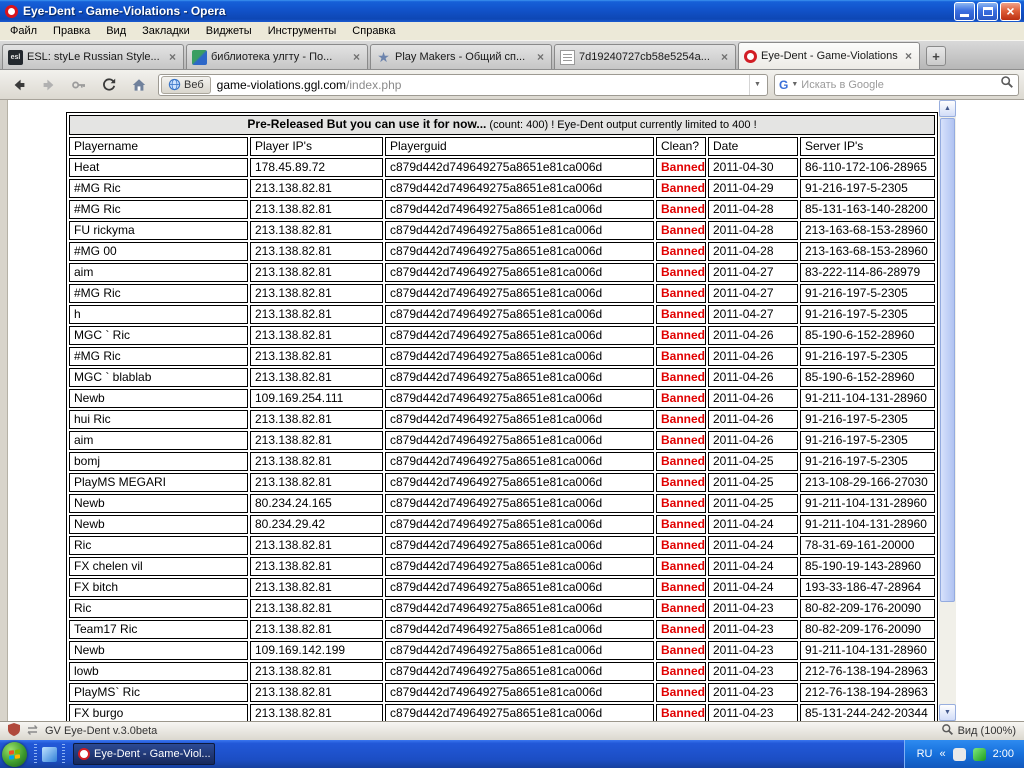 Image resolution: width=1024 pixels, height=768 pixels. Describe the element at coordinates (947, 360) in the screenshot. I see `scrollbar-thumb` at that location.